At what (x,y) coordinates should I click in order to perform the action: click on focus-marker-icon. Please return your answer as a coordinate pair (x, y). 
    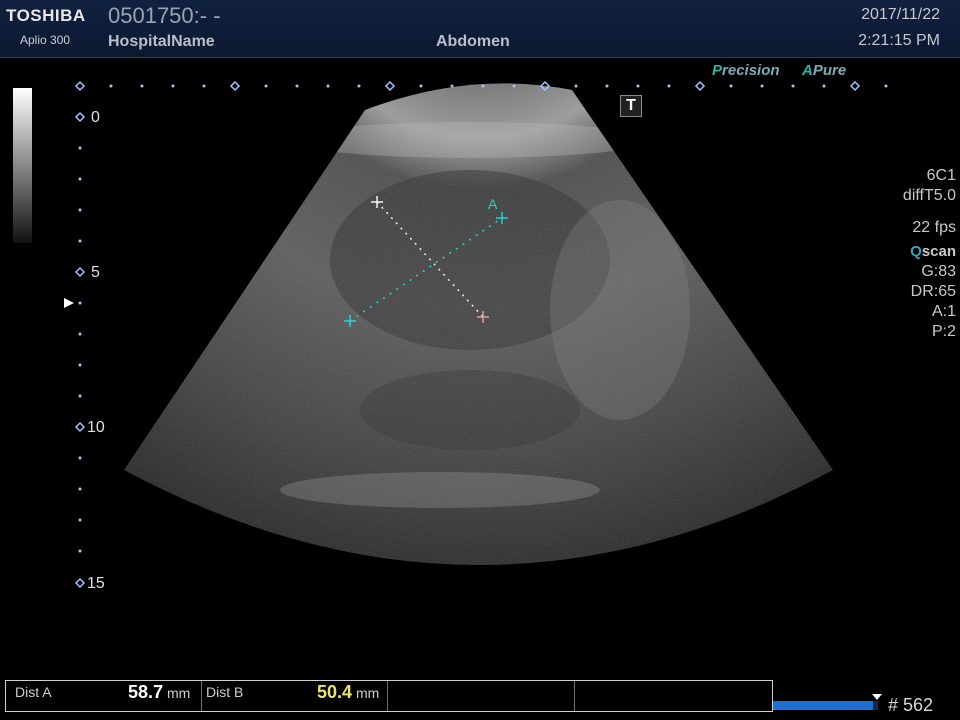
    Looking at the image, I should click on (69, 303).